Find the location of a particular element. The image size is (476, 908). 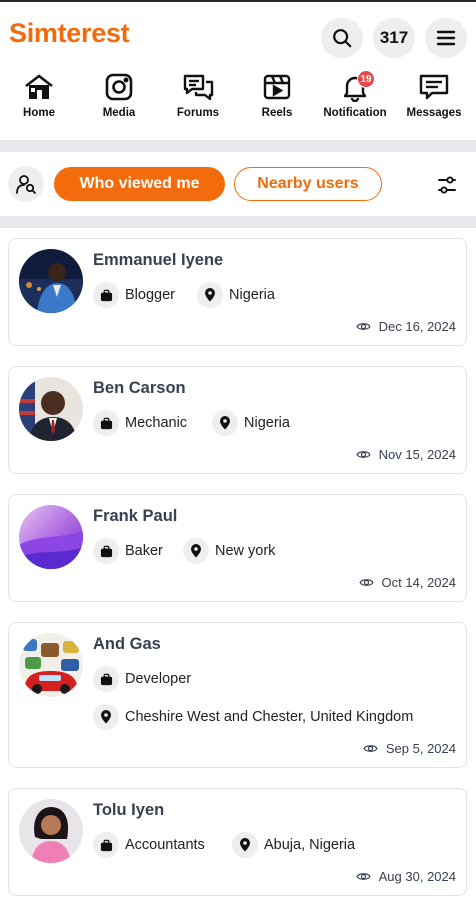

menu-button is located at coordinates (446, 38).